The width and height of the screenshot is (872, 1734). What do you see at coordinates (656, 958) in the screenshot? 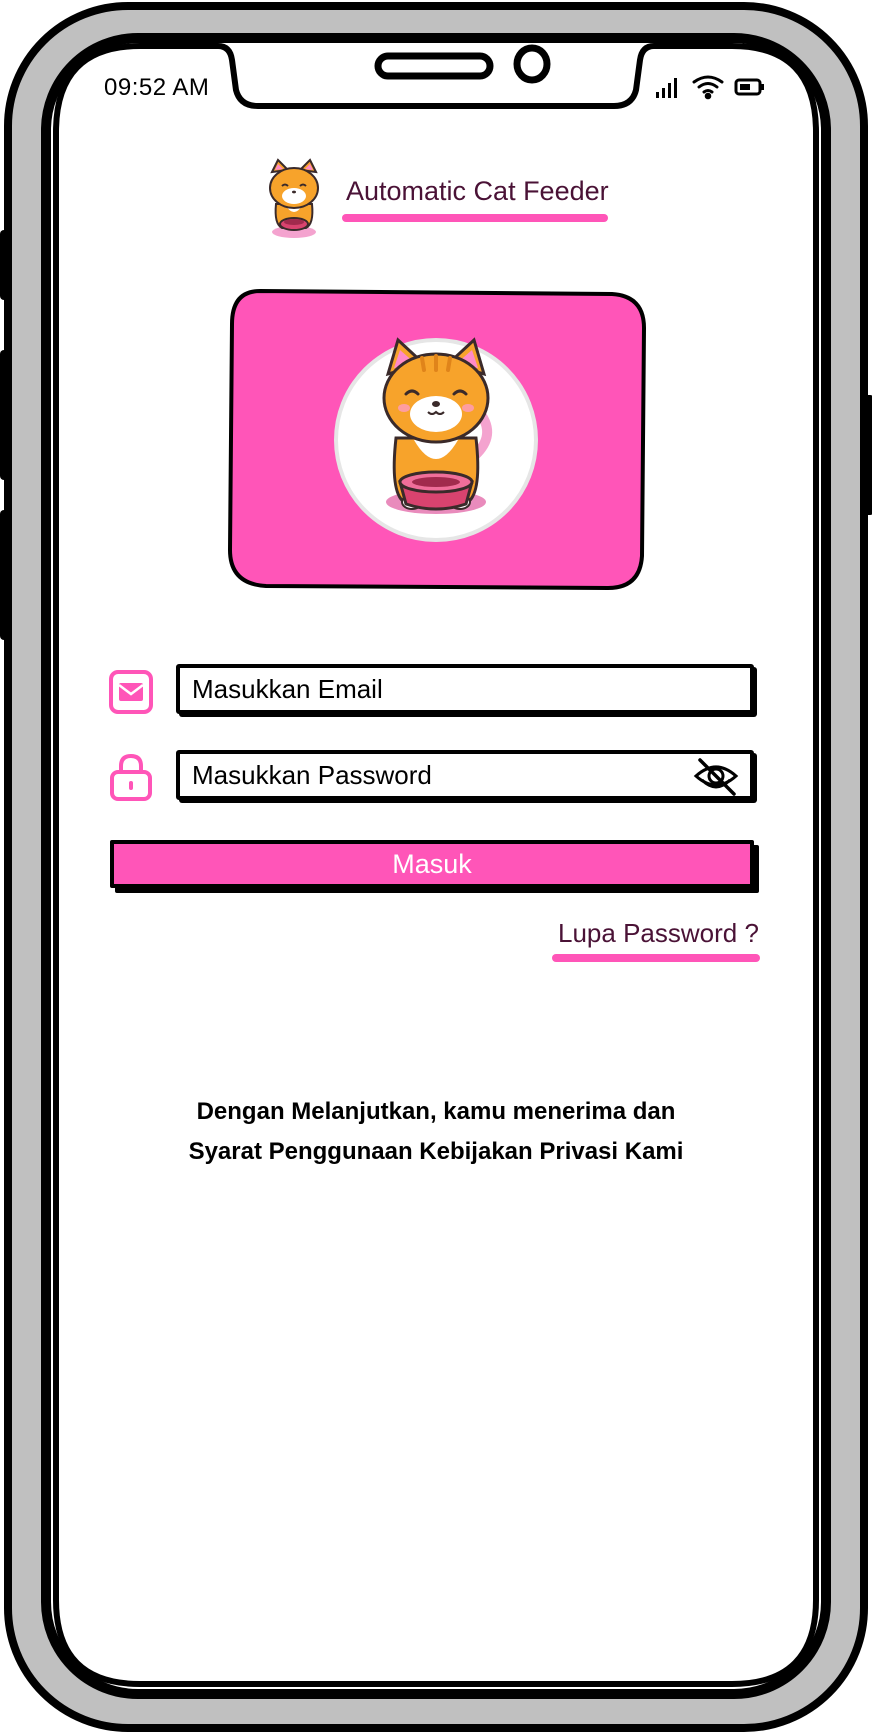
I see `forgot-password-underline` at bounding box center [656, 958].